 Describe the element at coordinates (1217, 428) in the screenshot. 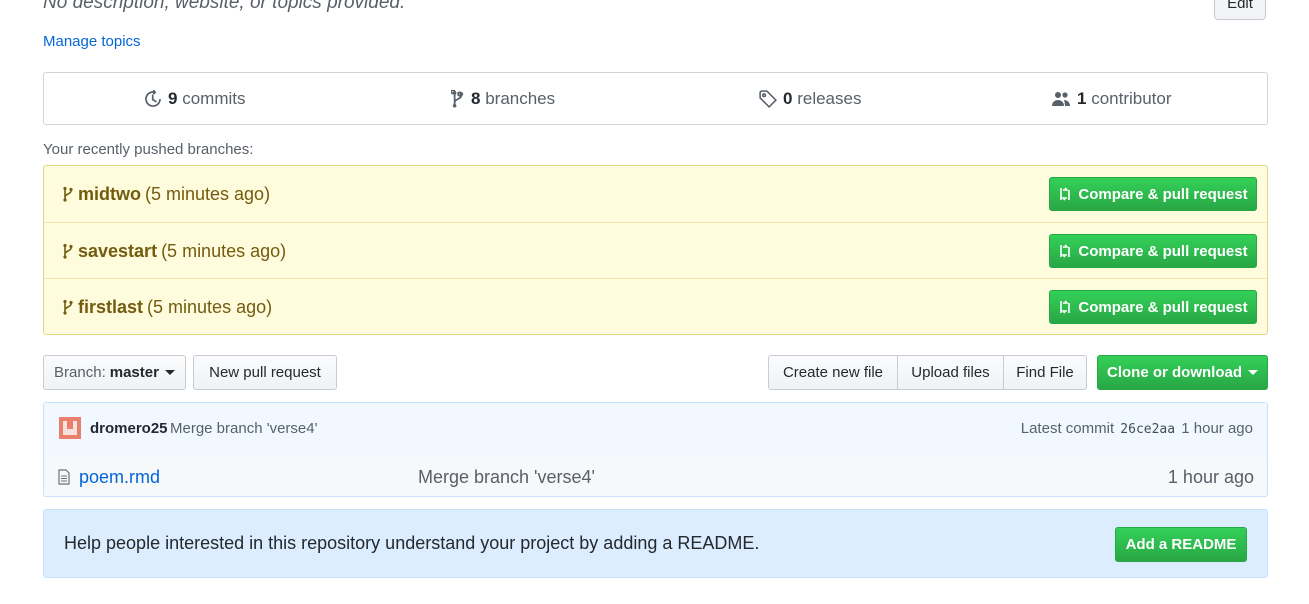

I see `commit-age: 1 hour ago` at that location.